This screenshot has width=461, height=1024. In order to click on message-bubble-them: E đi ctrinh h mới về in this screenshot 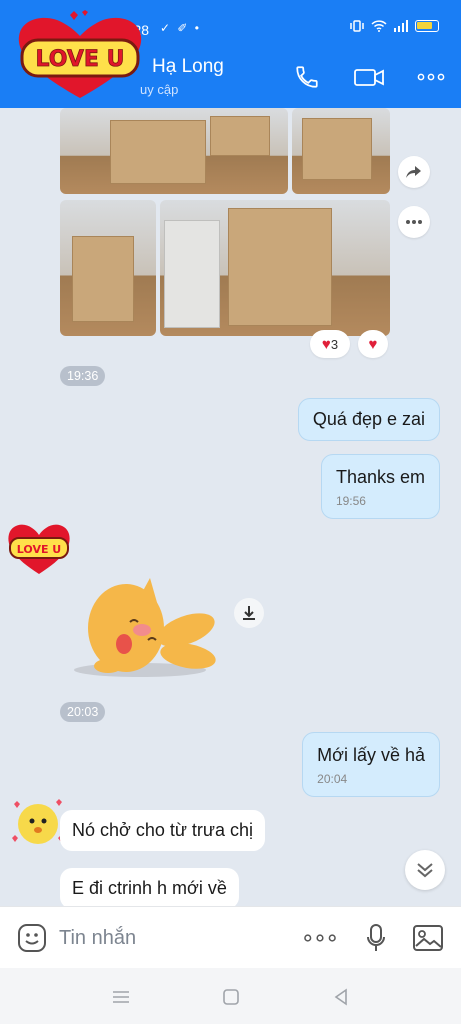, I will do `click(149, 887)`.